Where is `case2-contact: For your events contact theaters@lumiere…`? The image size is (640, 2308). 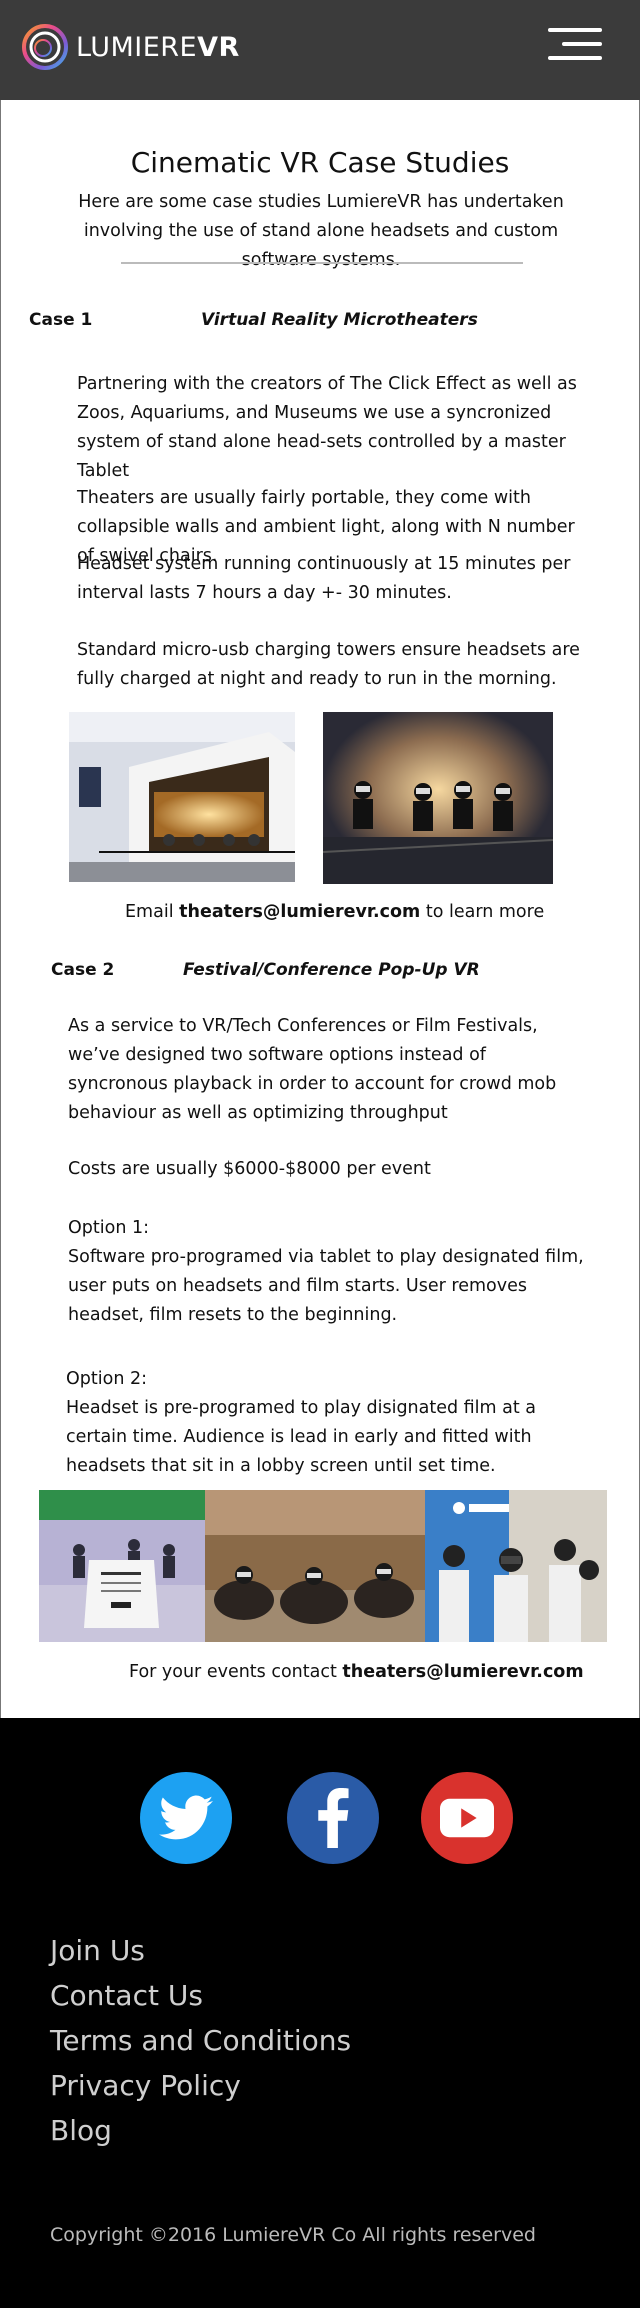 case2-contact: For your events contact theaters@lumiere… is located at coordinates (356, 1672).